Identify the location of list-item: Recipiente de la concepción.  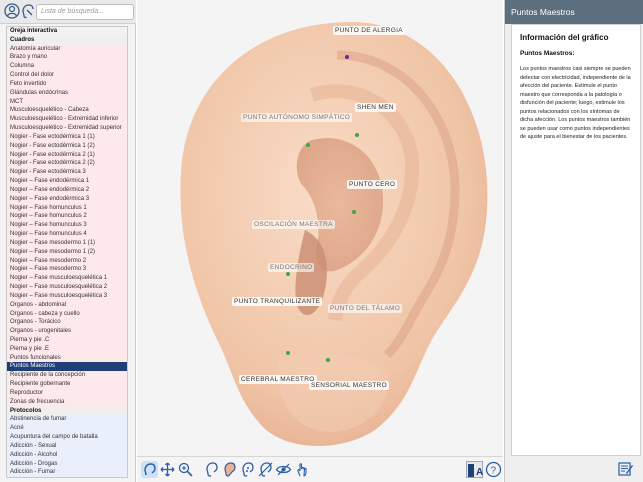
(67, 376).